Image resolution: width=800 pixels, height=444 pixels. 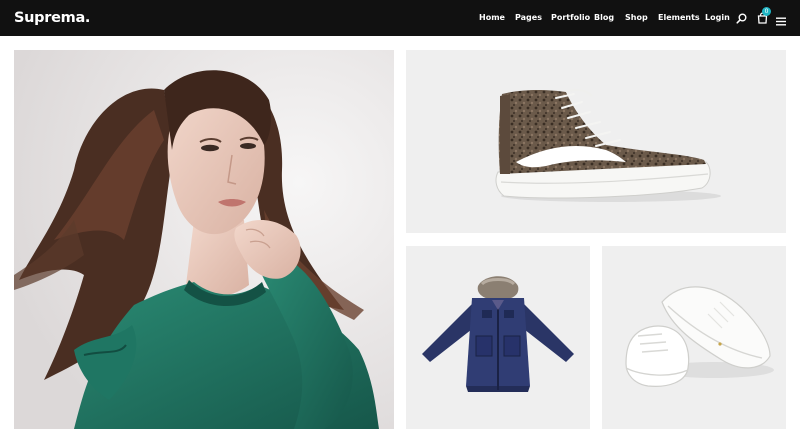 I want to click on white-sneakers-image, so click(x=694, y=337).